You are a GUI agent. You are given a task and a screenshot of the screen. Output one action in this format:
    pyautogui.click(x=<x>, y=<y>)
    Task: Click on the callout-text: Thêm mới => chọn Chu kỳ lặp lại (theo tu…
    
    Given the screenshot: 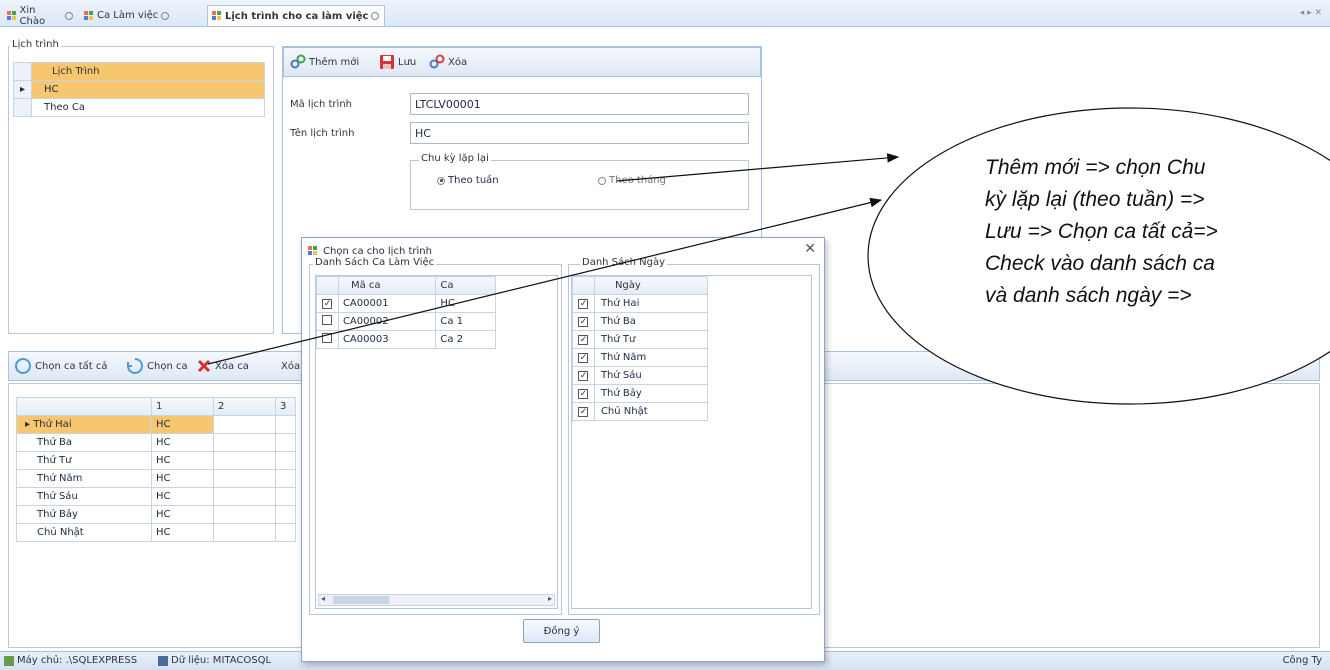 What is the action you would take?
    pyautogui.click(x=1157, y=247)
    